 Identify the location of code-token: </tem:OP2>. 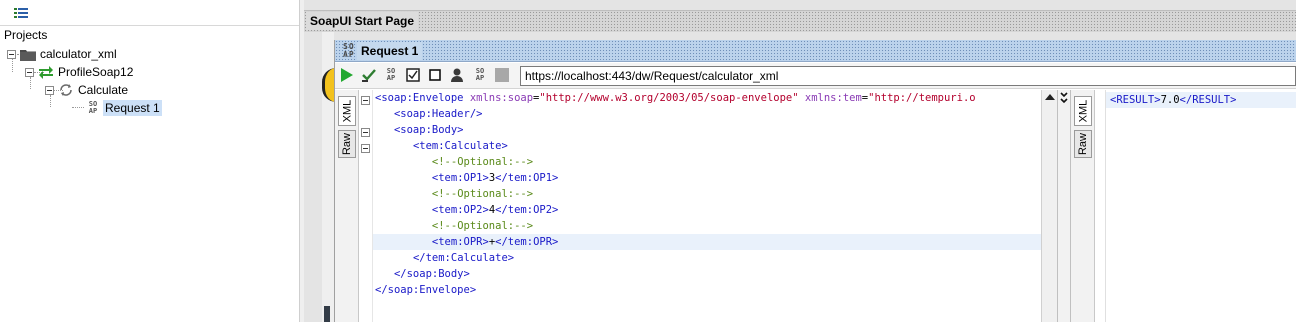
(527, 210).